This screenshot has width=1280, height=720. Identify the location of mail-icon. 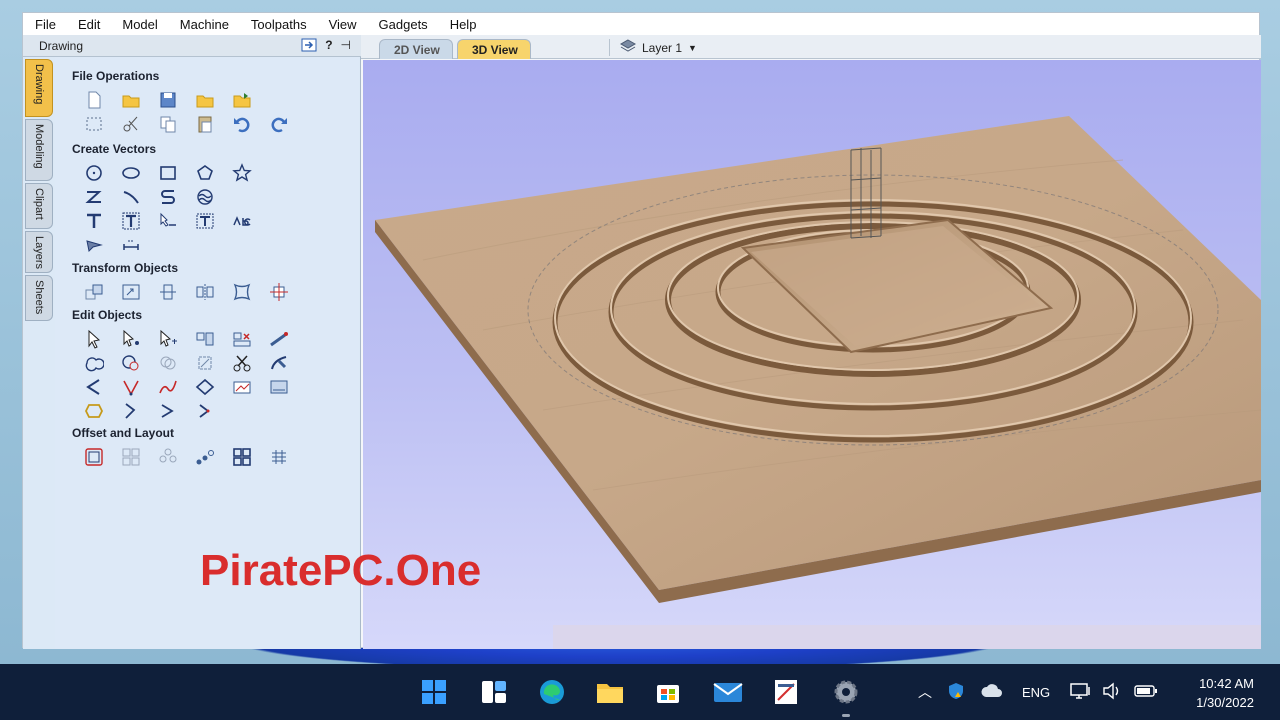
(728, 692).